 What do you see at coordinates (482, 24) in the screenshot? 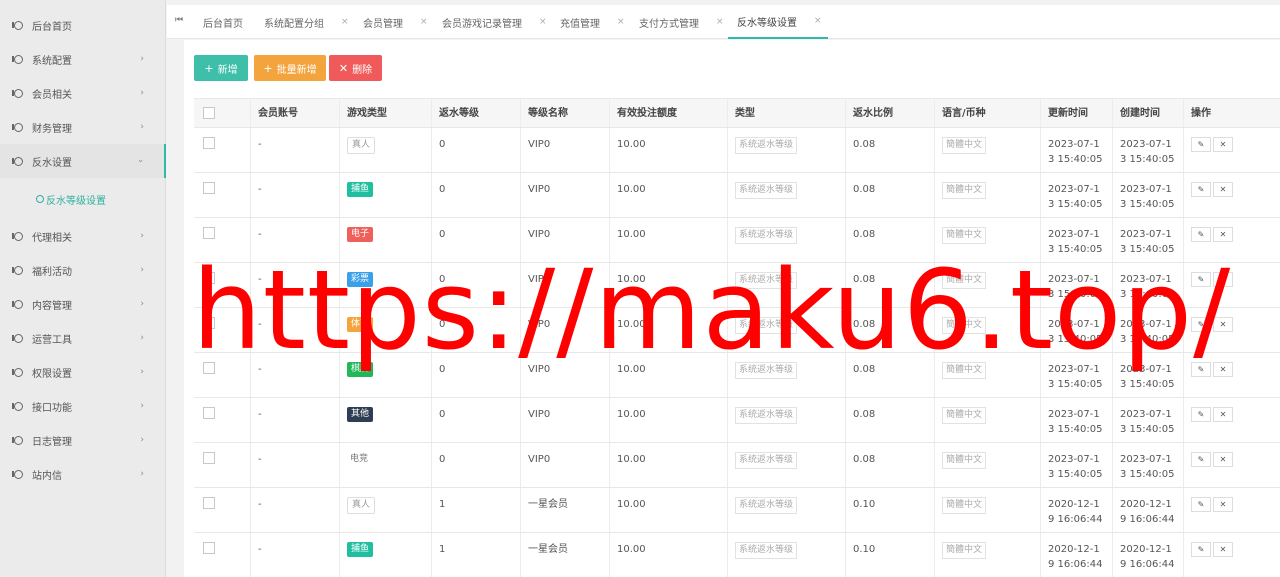
I see `tab-label: 会员游戏记录管理` at bounding box center [482, 24].